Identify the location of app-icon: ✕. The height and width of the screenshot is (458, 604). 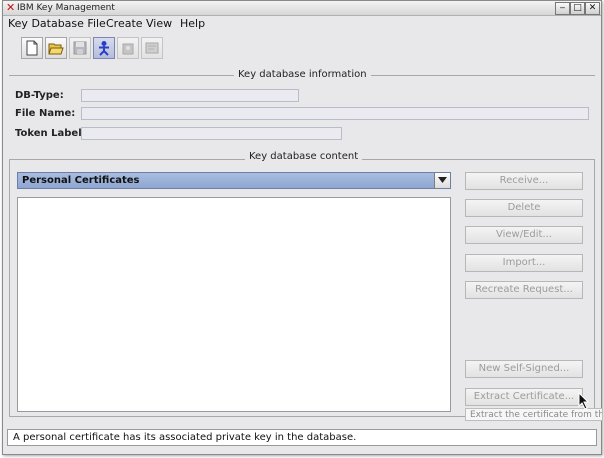
(11, 7).